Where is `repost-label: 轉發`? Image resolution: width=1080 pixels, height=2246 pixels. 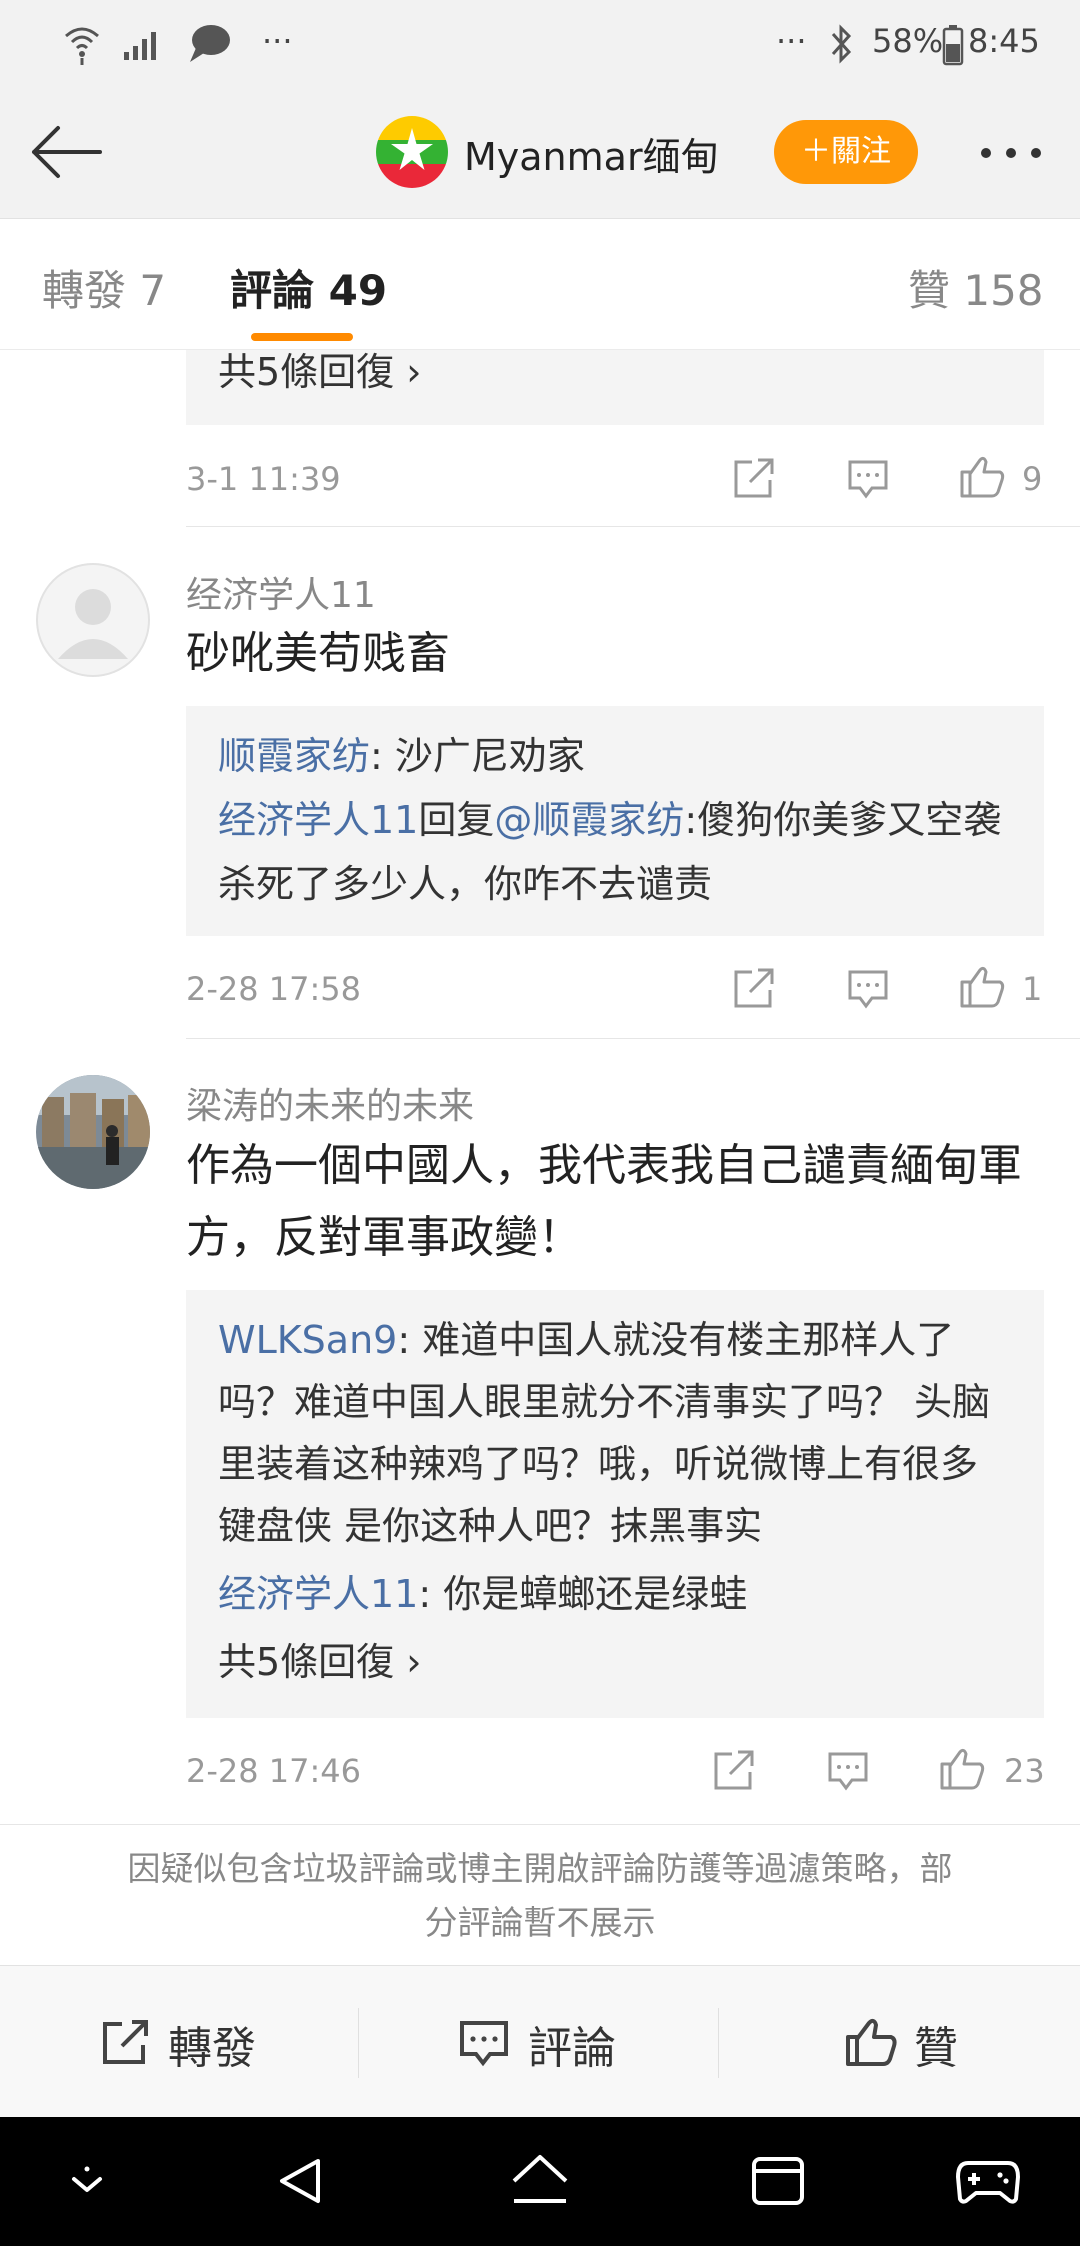
repost-label: 轉發 is located at coordinates (212, 2048).